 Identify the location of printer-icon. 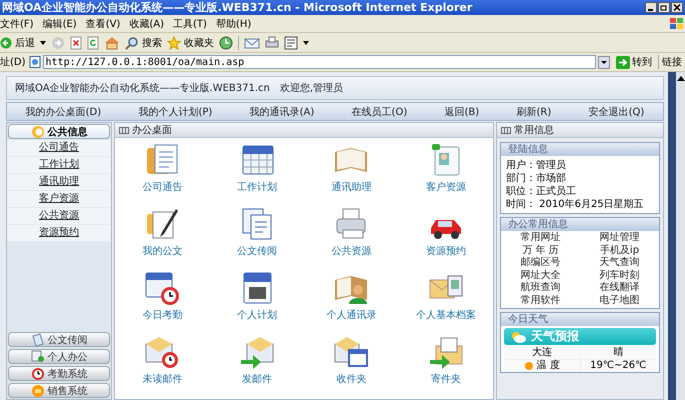
(272, 43).